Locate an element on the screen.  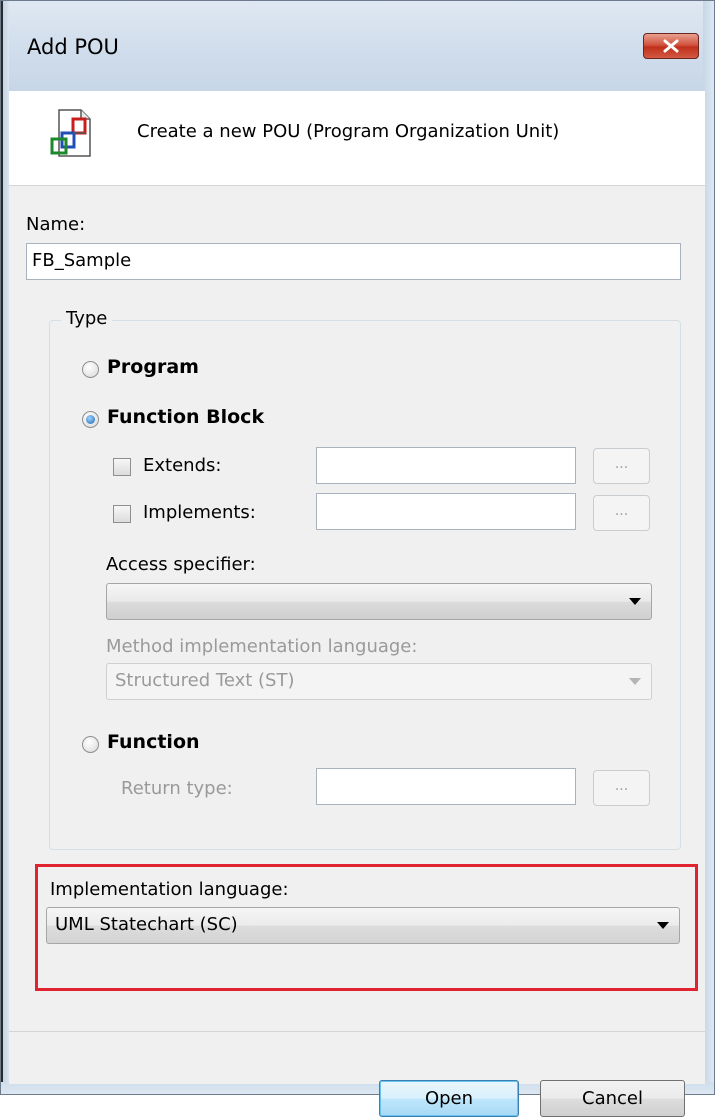
window-title: Add POU is located at coordinates (73, 47).